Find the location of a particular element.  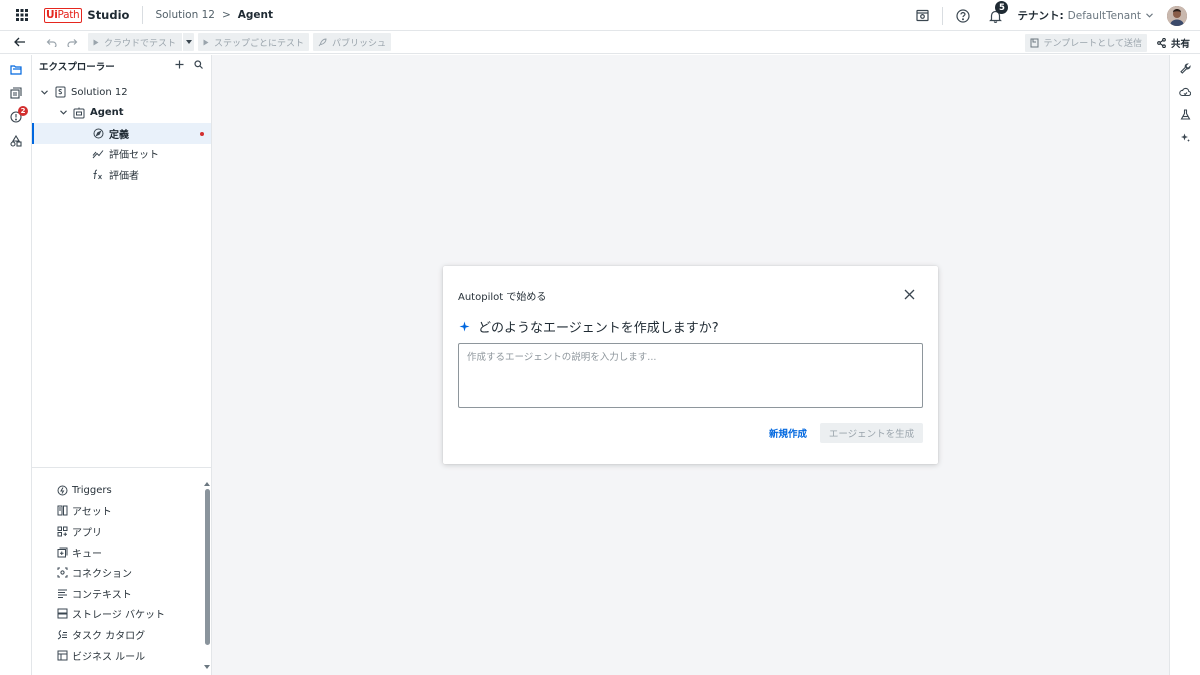

search-icon is located at coordinates (198, 64).